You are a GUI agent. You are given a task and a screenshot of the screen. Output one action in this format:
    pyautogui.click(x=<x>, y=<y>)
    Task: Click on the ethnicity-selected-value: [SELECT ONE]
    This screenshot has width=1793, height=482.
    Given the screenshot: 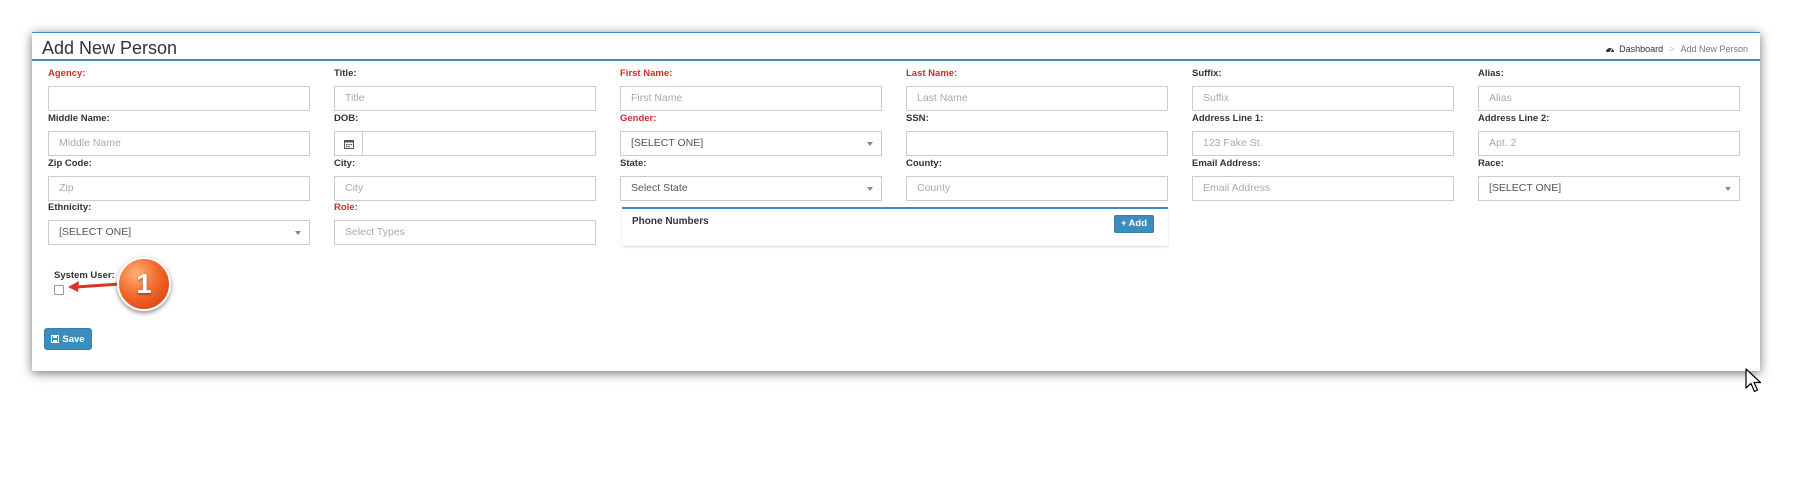 What is the action you would take?
    pyautogui.click(x=95, y=232)
    